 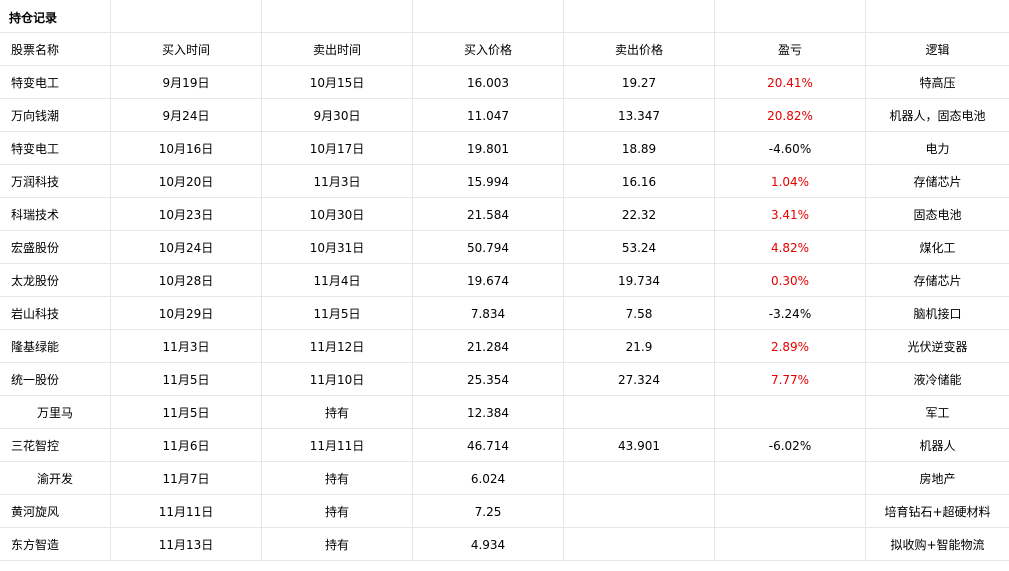 What do you see at coordinates (937, 544) in the screenshot?
I see `cell-logic: 拟收购+智能物流` at bounding box center [937, 544].